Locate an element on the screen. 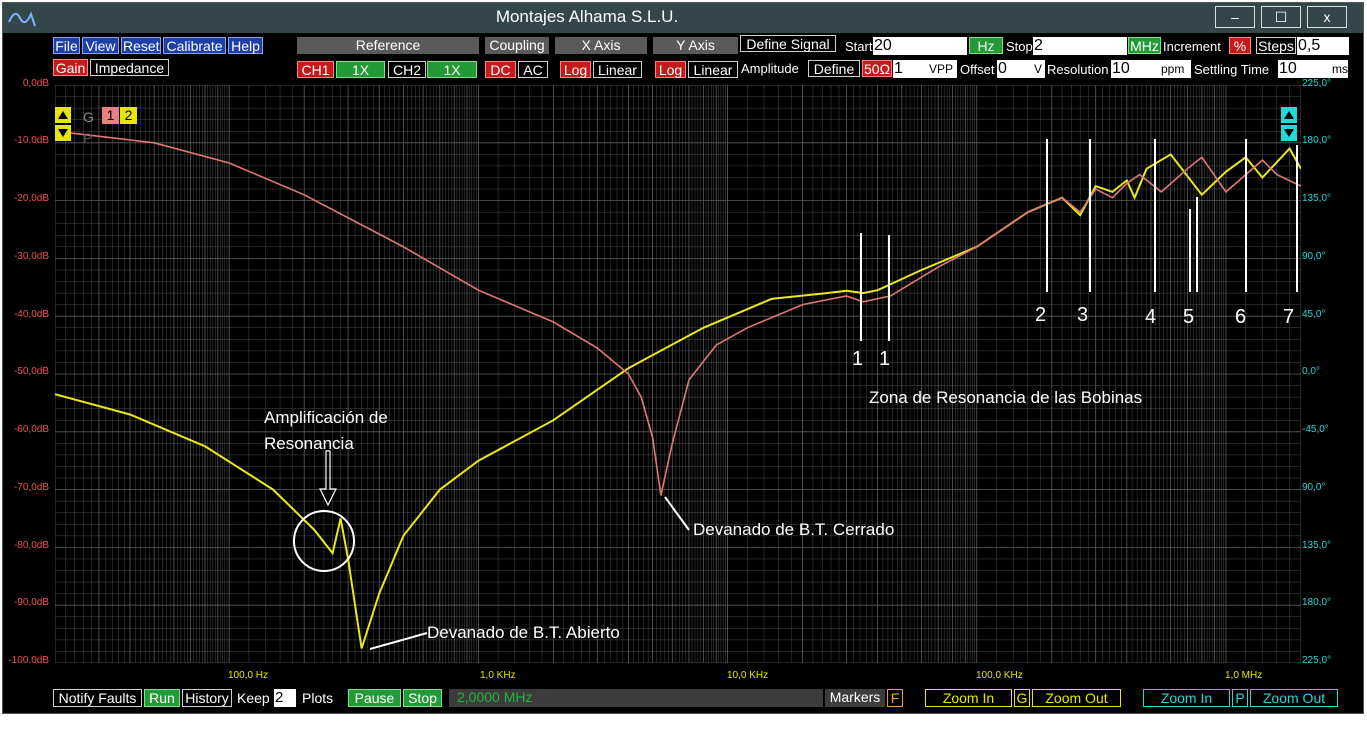  stop-label: Stop is located at coordinates (1019, 46).